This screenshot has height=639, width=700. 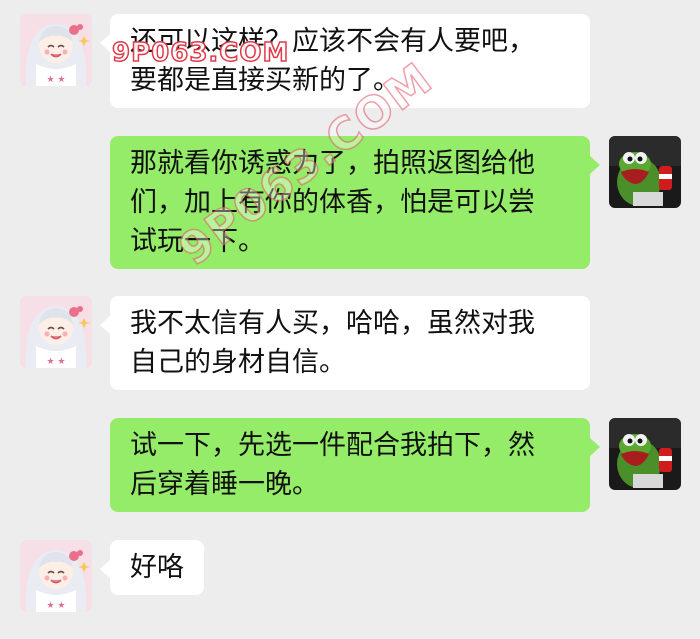 I want to click on message-bubble-incoming: 我不太信有人买，哈哈，虽然对我 自己的身材自信。, so click(x=345, y=343).